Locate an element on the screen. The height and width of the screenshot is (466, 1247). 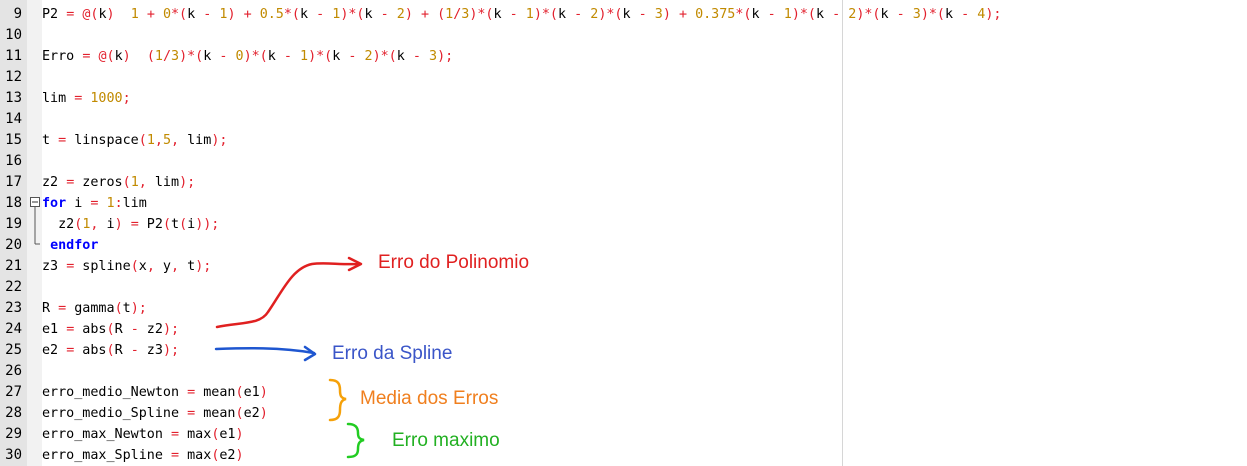
annotation-polinomio: Erro do Polinomio is located at coordinates (454, 262).